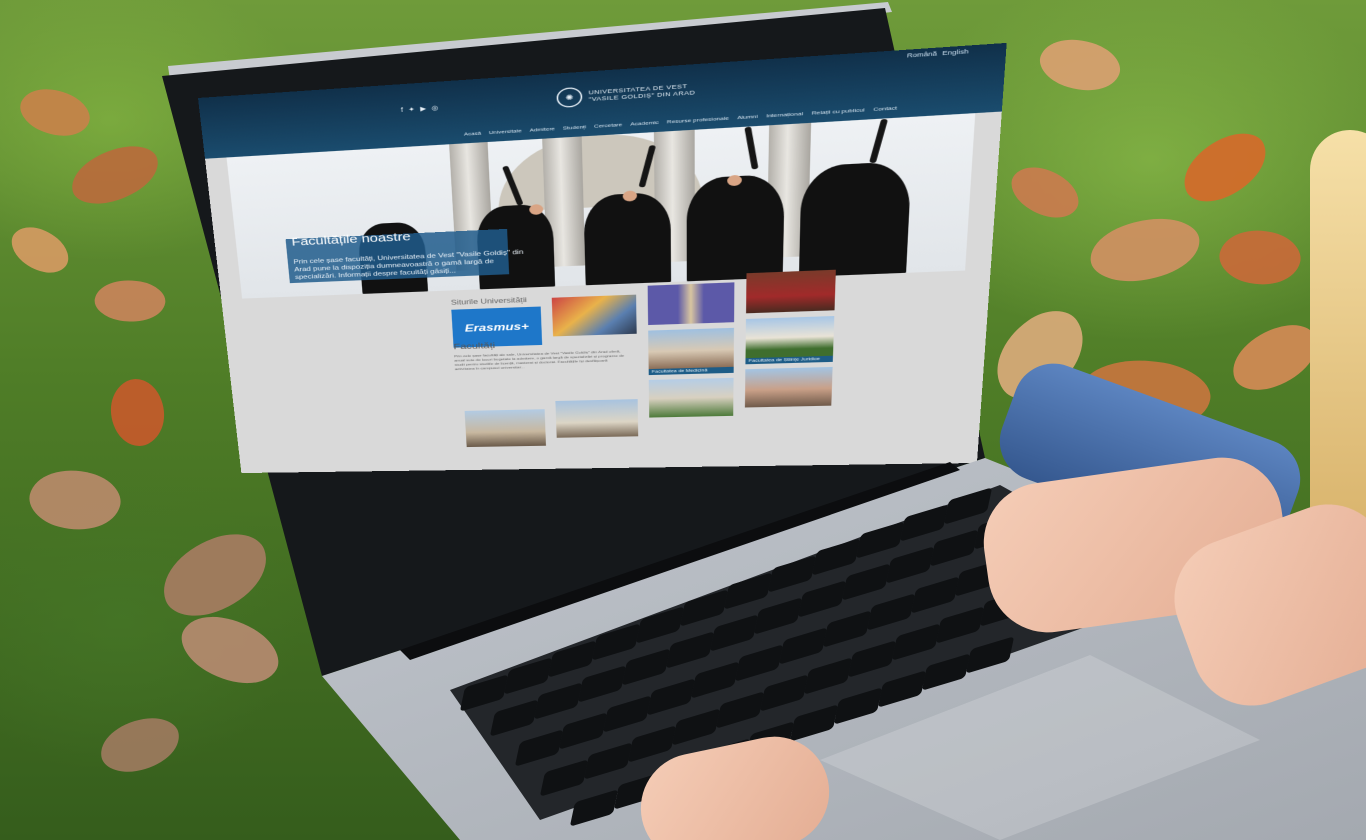  Describe the element at coordinates (747, 117) in the screenshot. I see `nav-item: Alumni` at that location.